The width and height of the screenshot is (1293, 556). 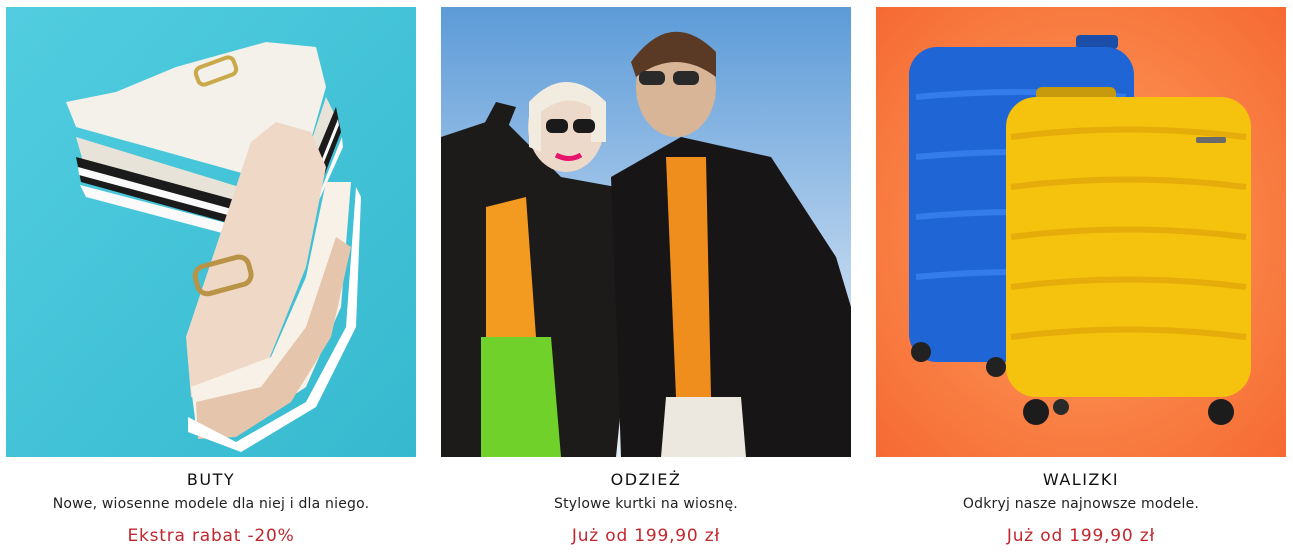 I want to click on card-title: ODZIEŻ, so click(x=646, y=479).